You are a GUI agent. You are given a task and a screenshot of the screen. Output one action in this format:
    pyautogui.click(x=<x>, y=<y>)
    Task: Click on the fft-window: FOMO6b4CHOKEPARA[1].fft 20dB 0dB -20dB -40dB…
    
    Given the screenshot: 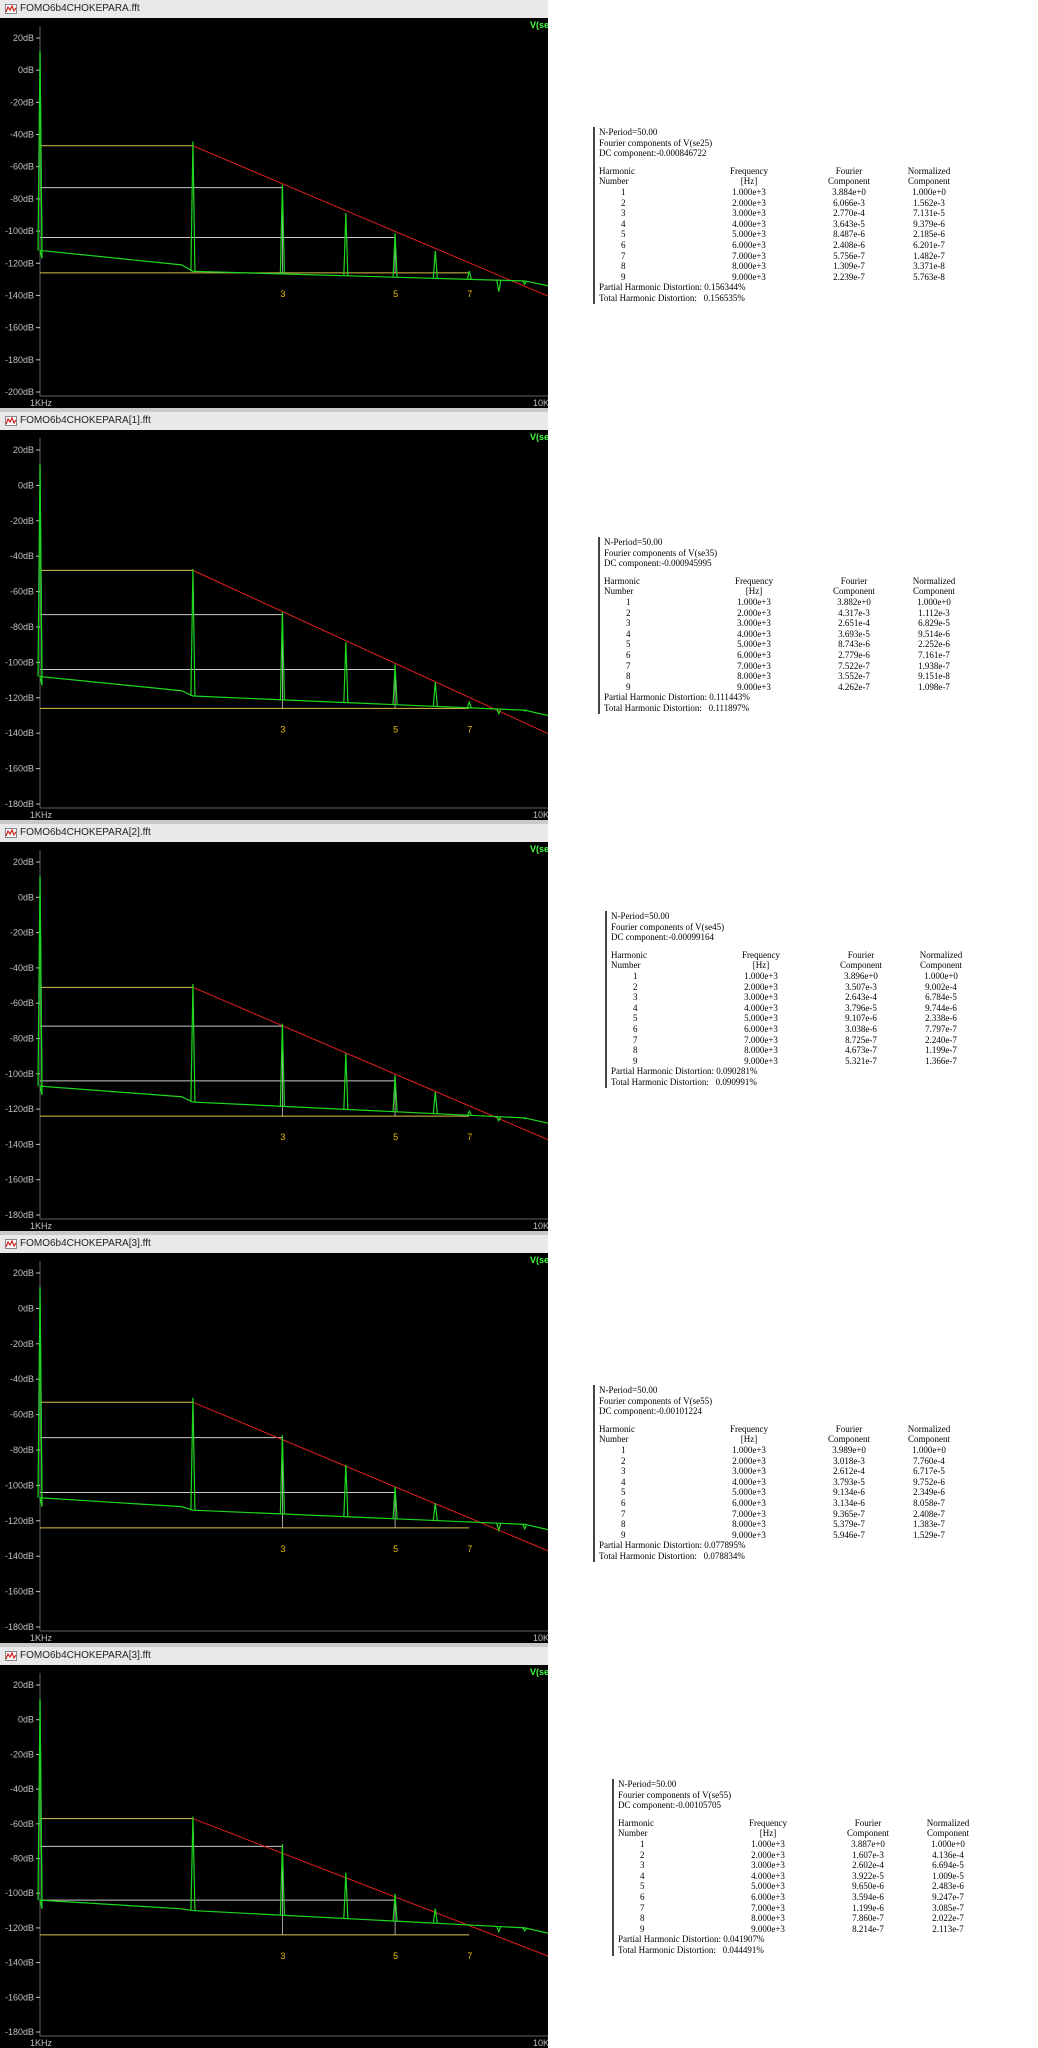 What is the action you would take?
    pyautogui.click(x=274, y=616)
    